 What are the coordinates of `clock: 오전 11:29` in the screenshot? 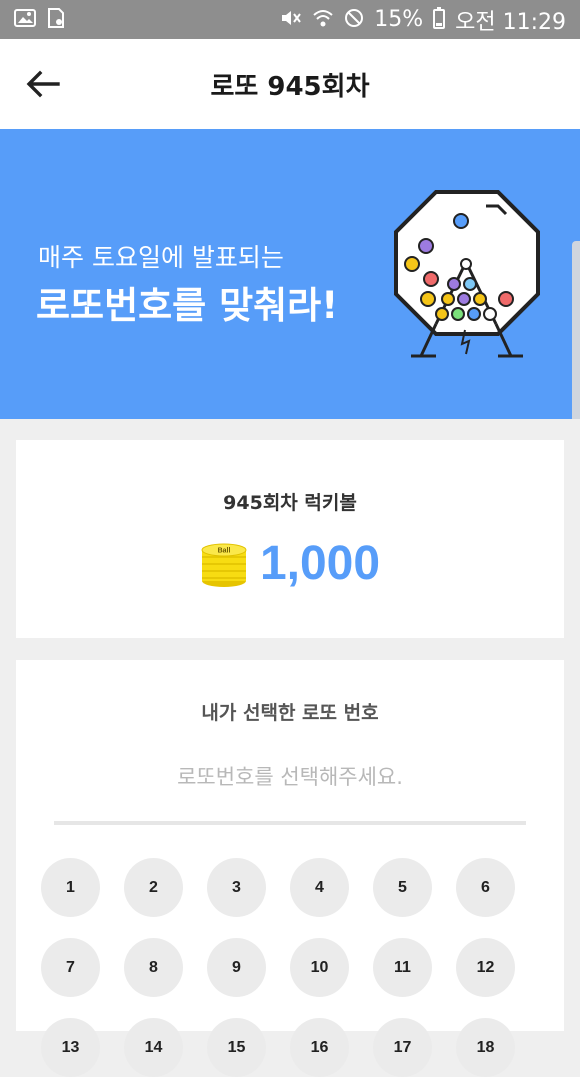 It's located at (510, 22).